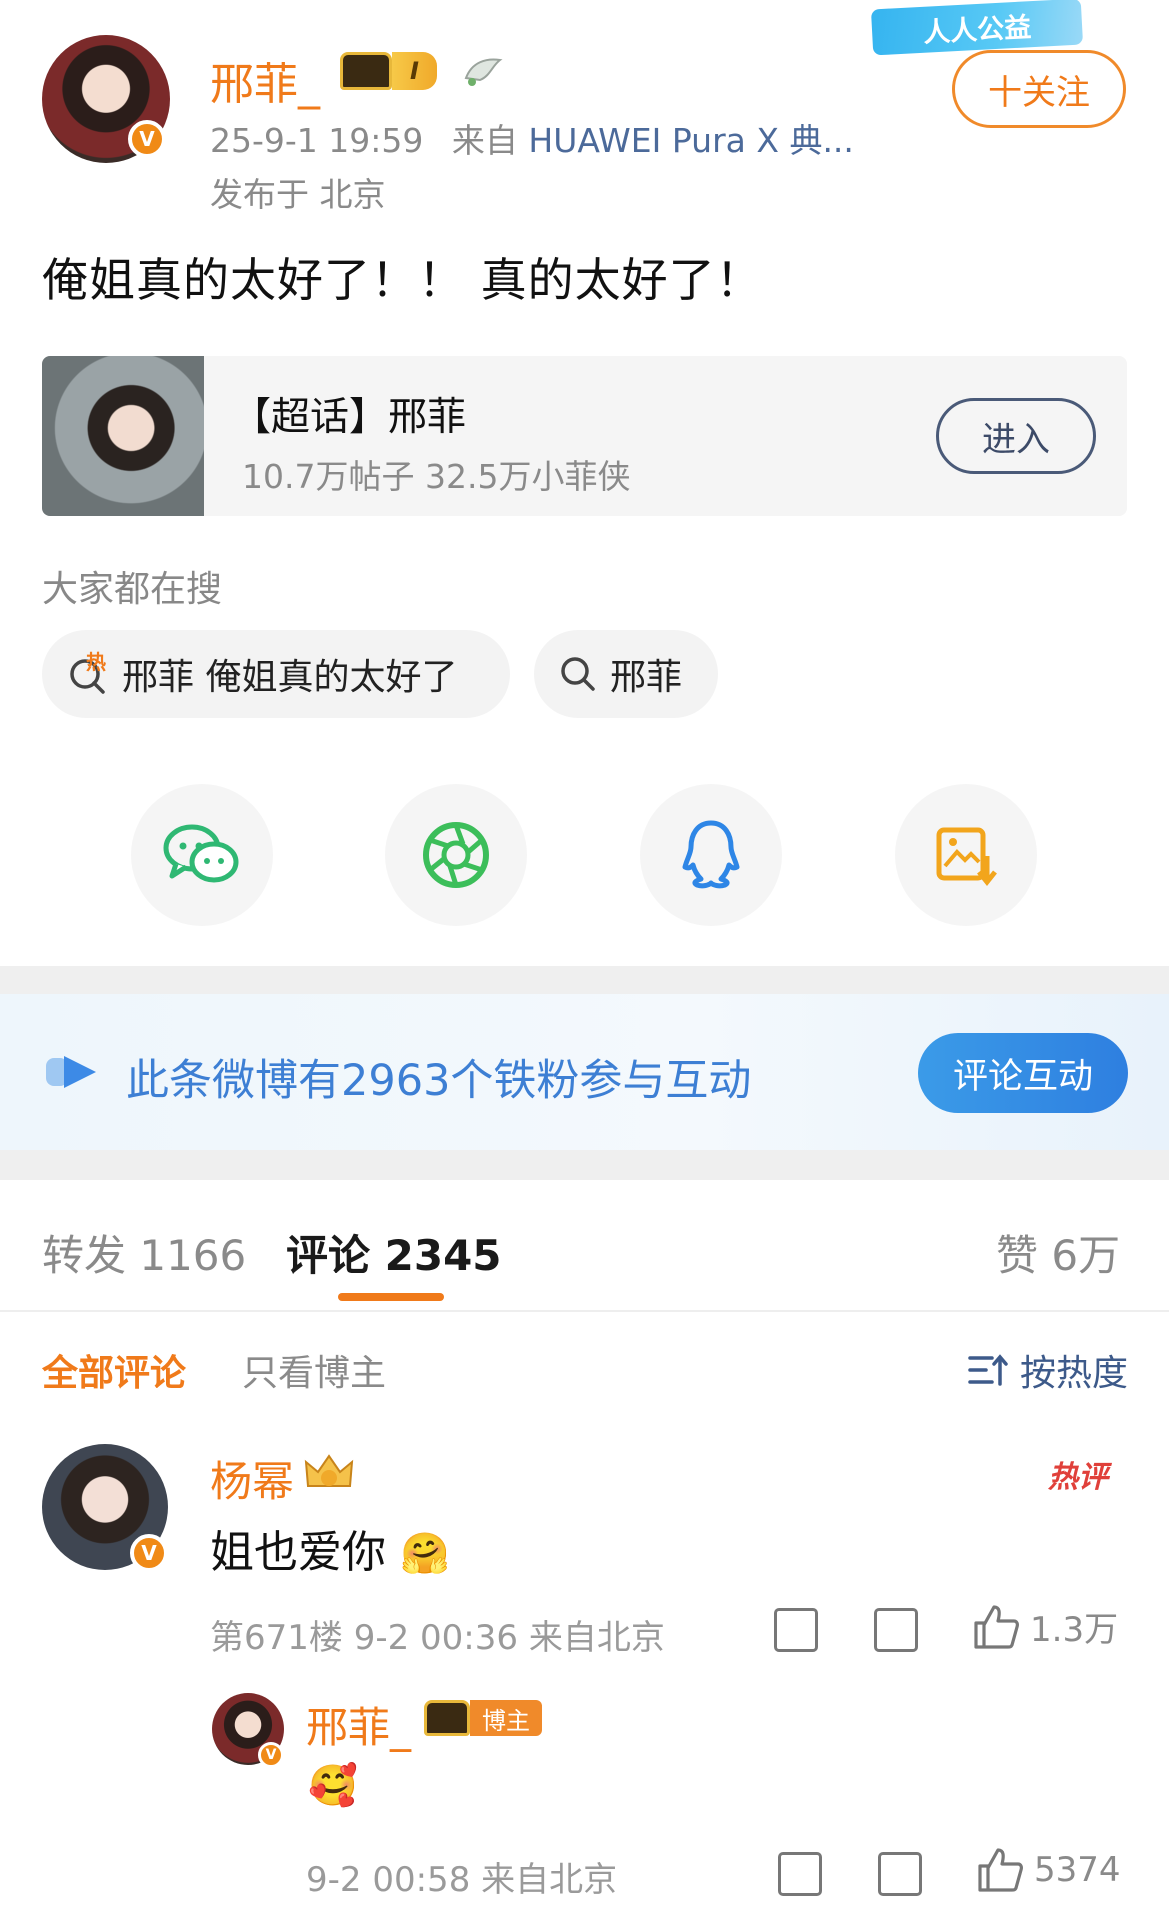 This screenshot has height=1928, width=1169. I want to click on supertopic-stats: 10.7万帖子 32.5万小菲侠, so click(436, 476).